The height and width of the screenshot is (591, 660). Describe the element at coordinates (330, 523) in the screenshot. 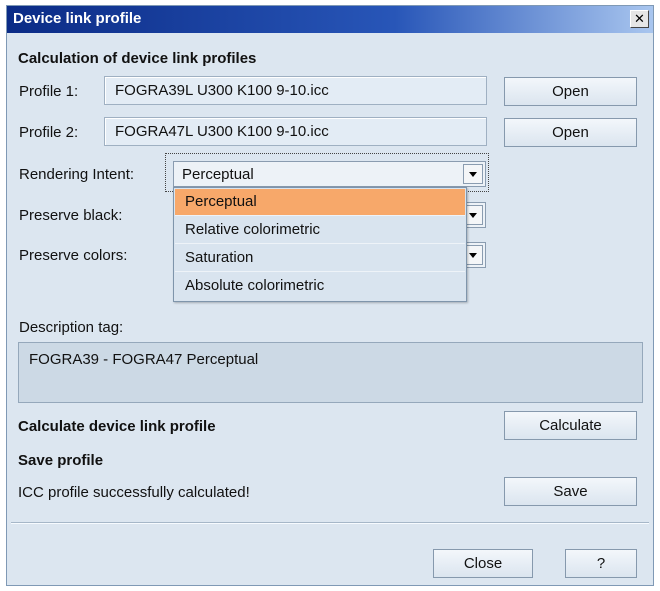

I see `footer-separator` at that location.